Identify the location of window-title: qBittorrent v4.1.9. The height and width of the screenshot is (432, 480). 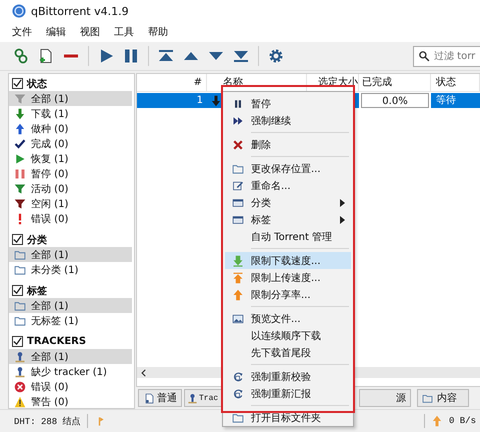
(80, 11).